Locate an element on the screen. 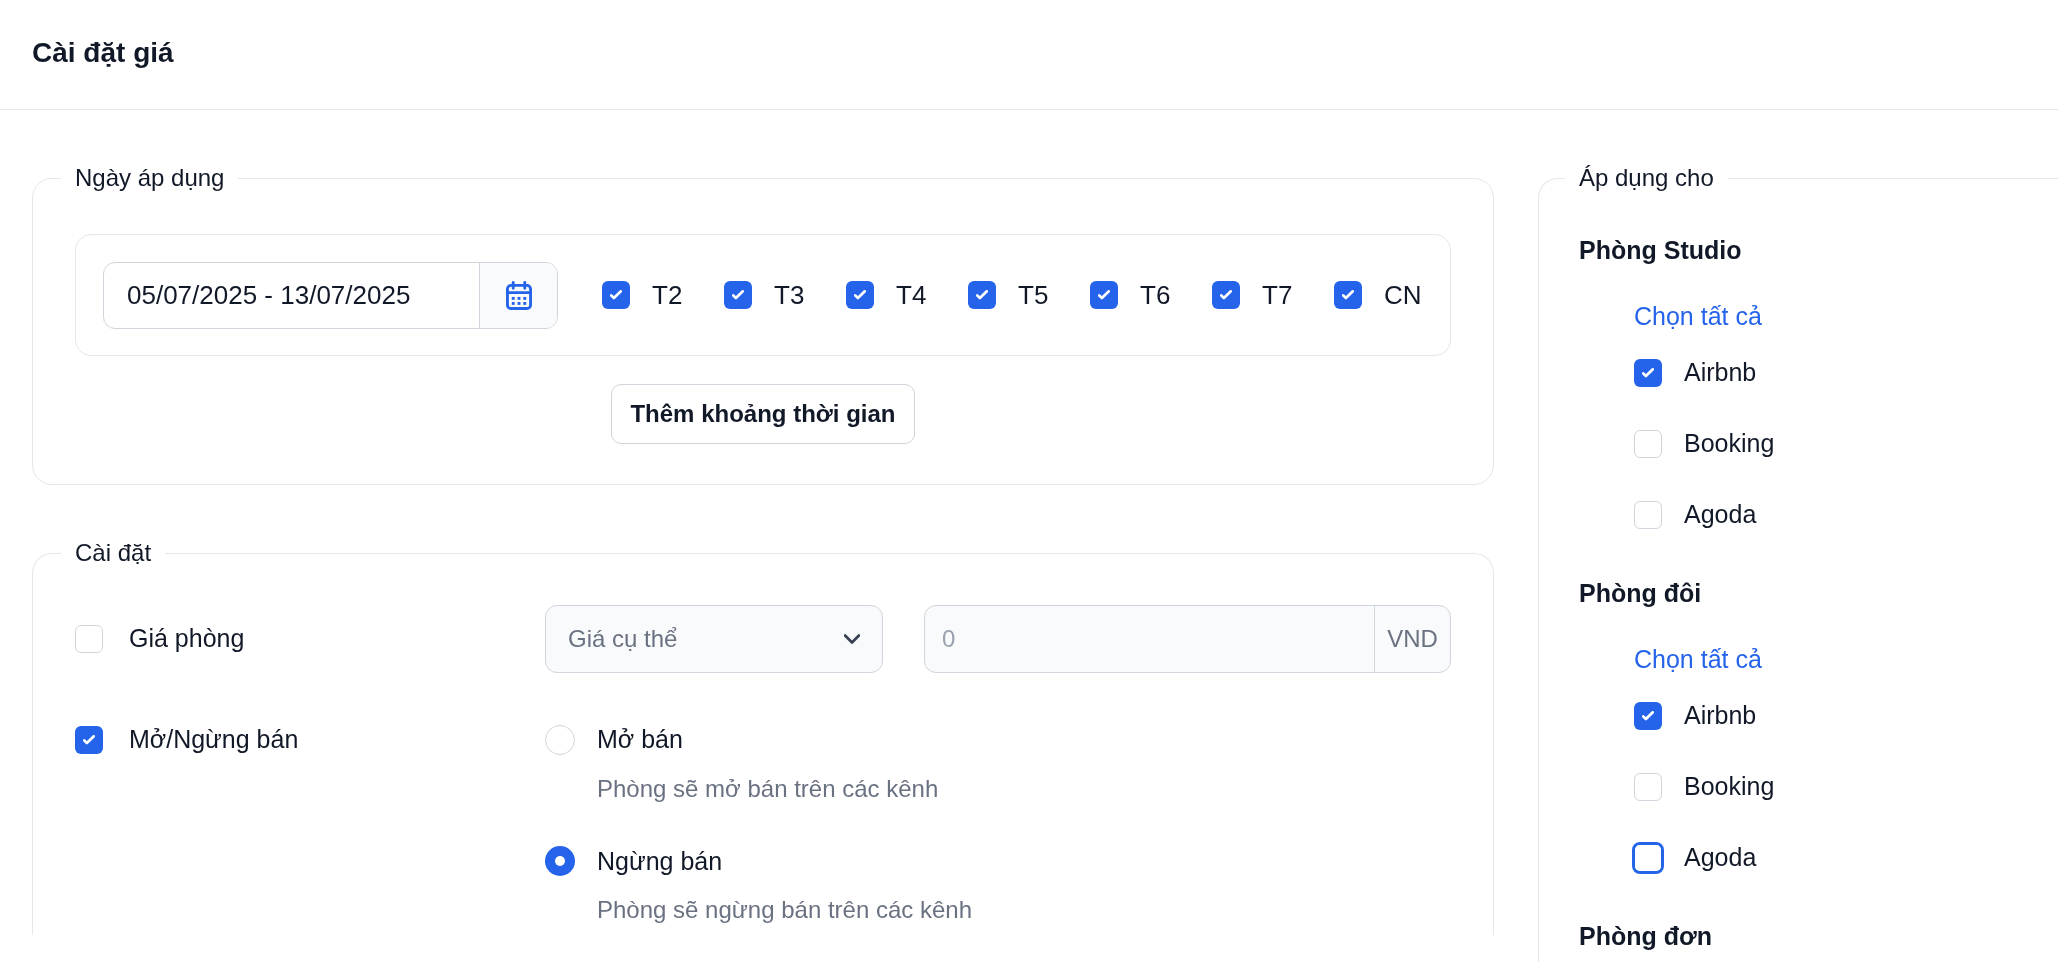 Image resolution: width=2058 pixels, height=962 pixels. weekday-label: T6 is located at coordinates (1155, 295).